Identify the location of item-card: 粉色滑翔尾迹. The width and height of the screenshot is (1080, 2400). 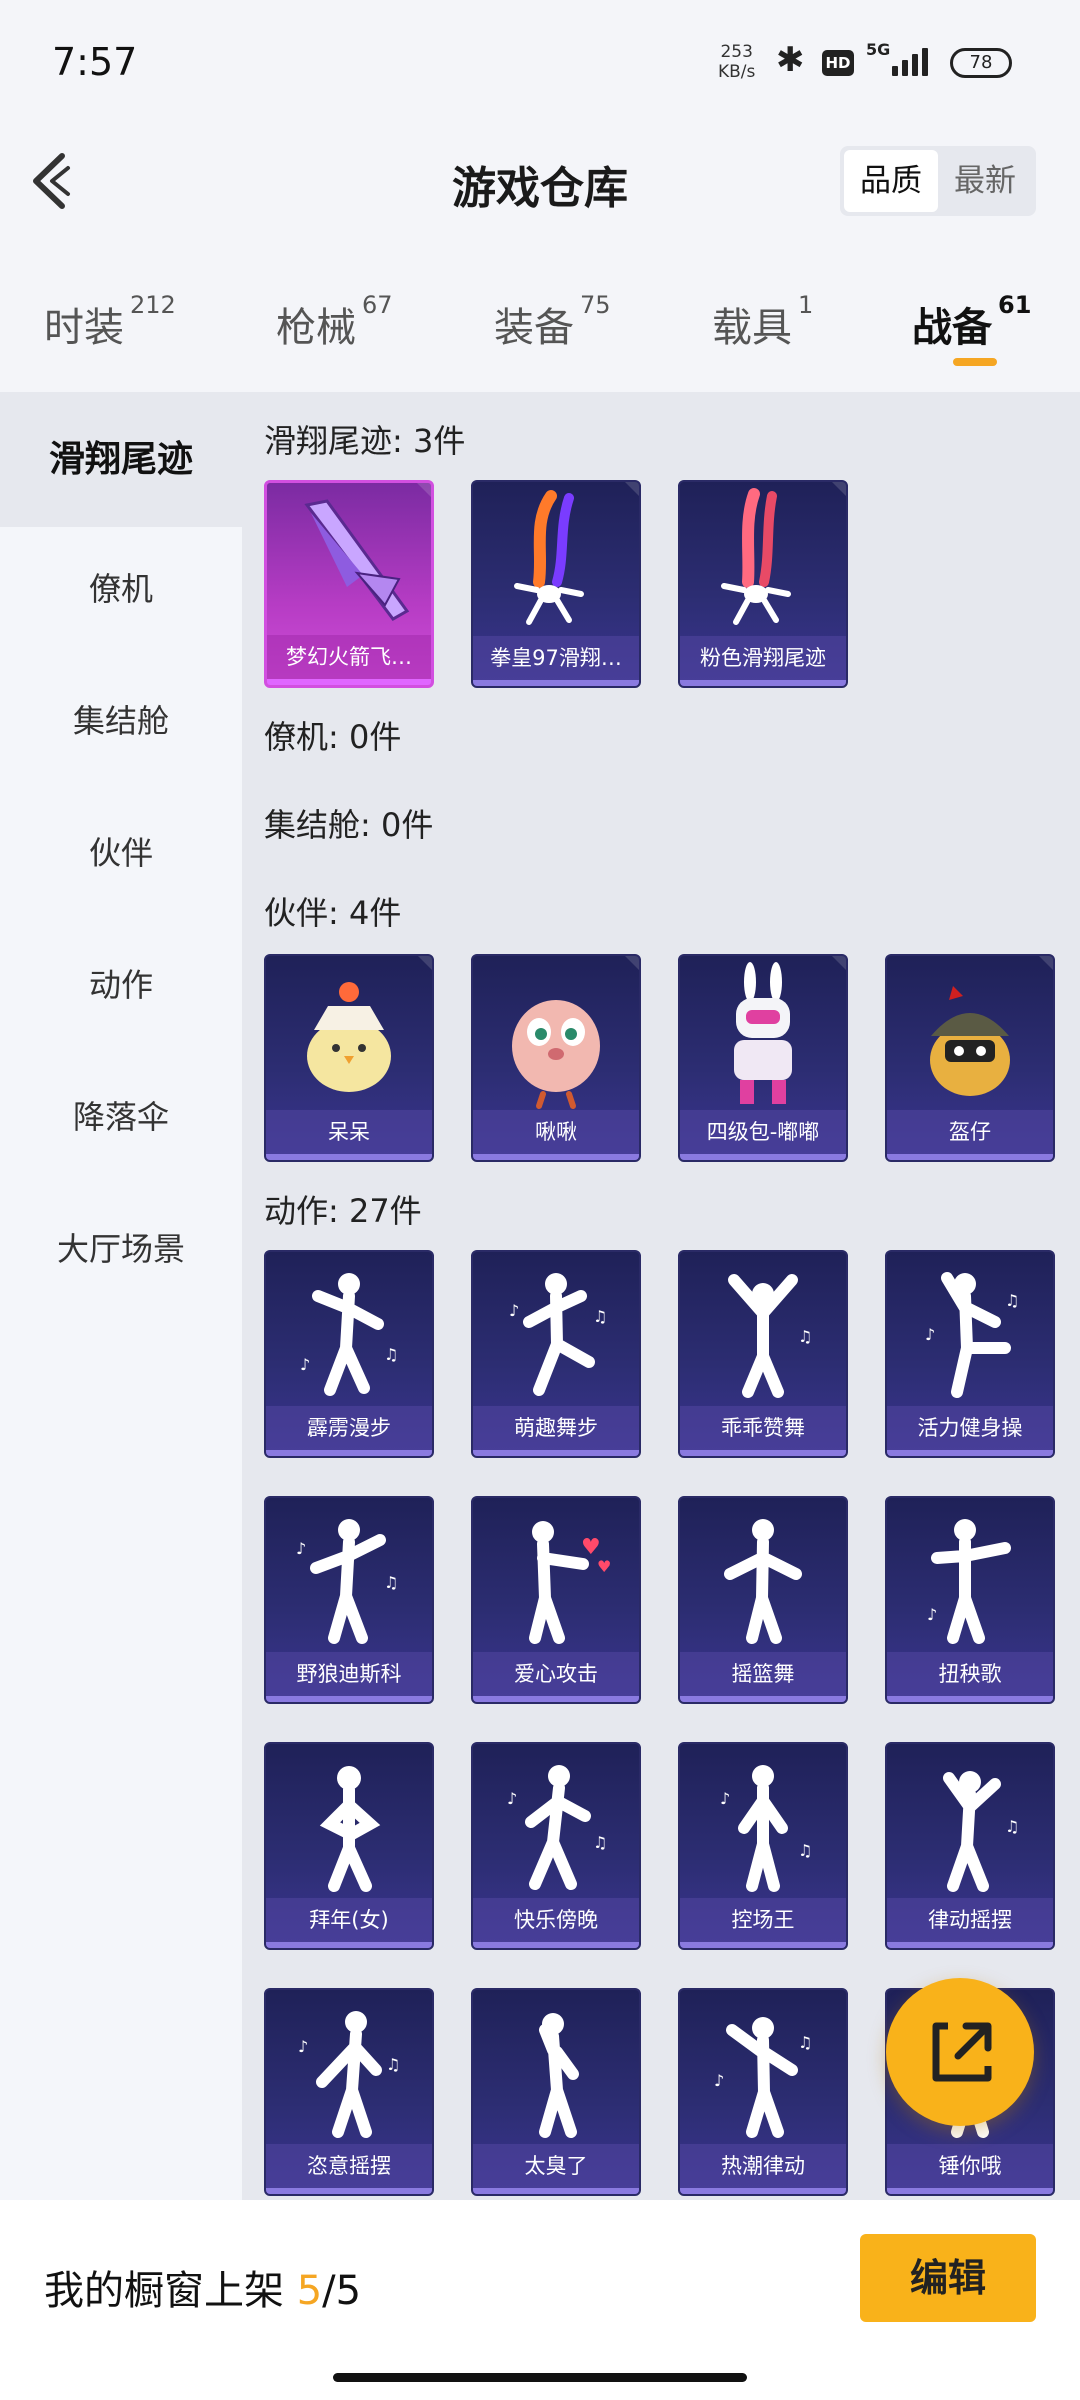
(763, 584).